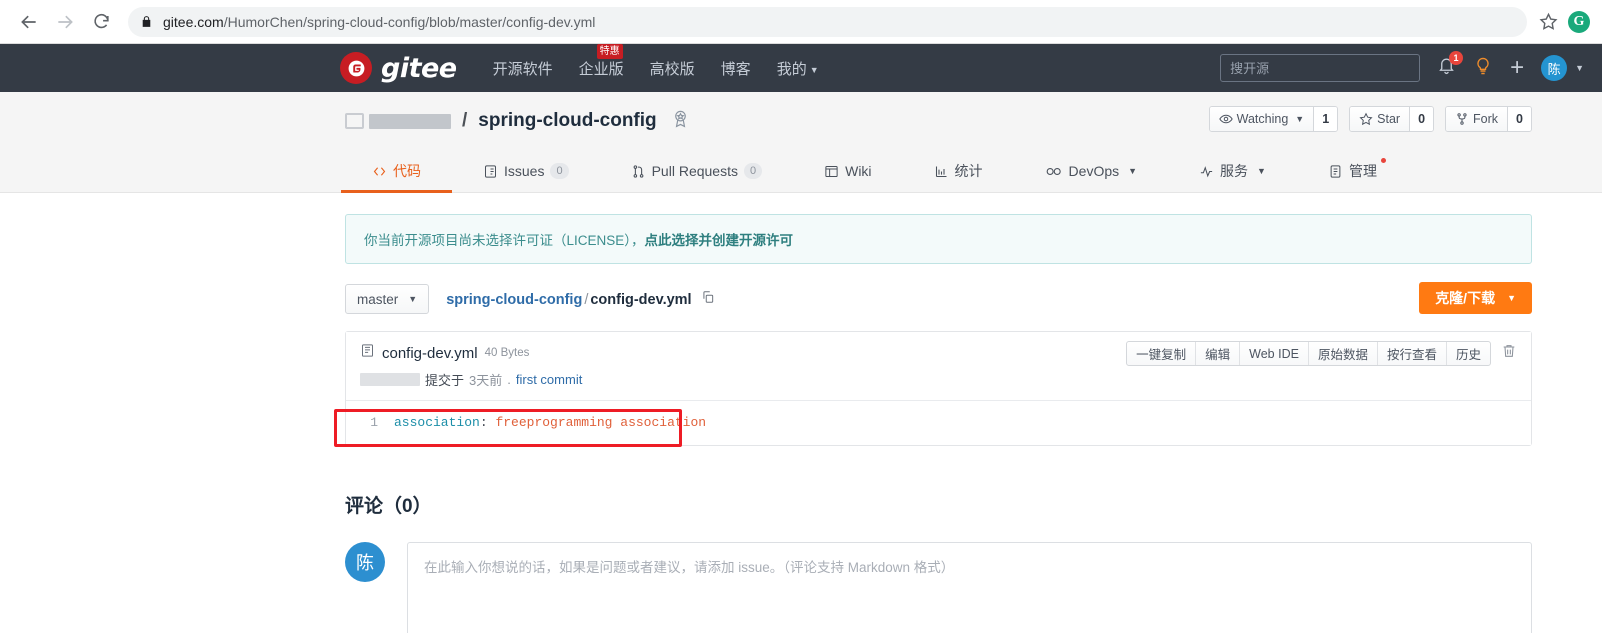 The image size is (1602, 633). What do you see at coordinates (831, 171) in the screenshot?
I see `book-icon` at bounding box center [831, 171].